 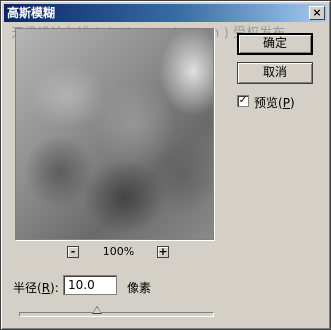 What do you see at coordinates (243, 101) in the screenshot?
I see `preview-checkbox: ✓` at bounding box center [243, 101].